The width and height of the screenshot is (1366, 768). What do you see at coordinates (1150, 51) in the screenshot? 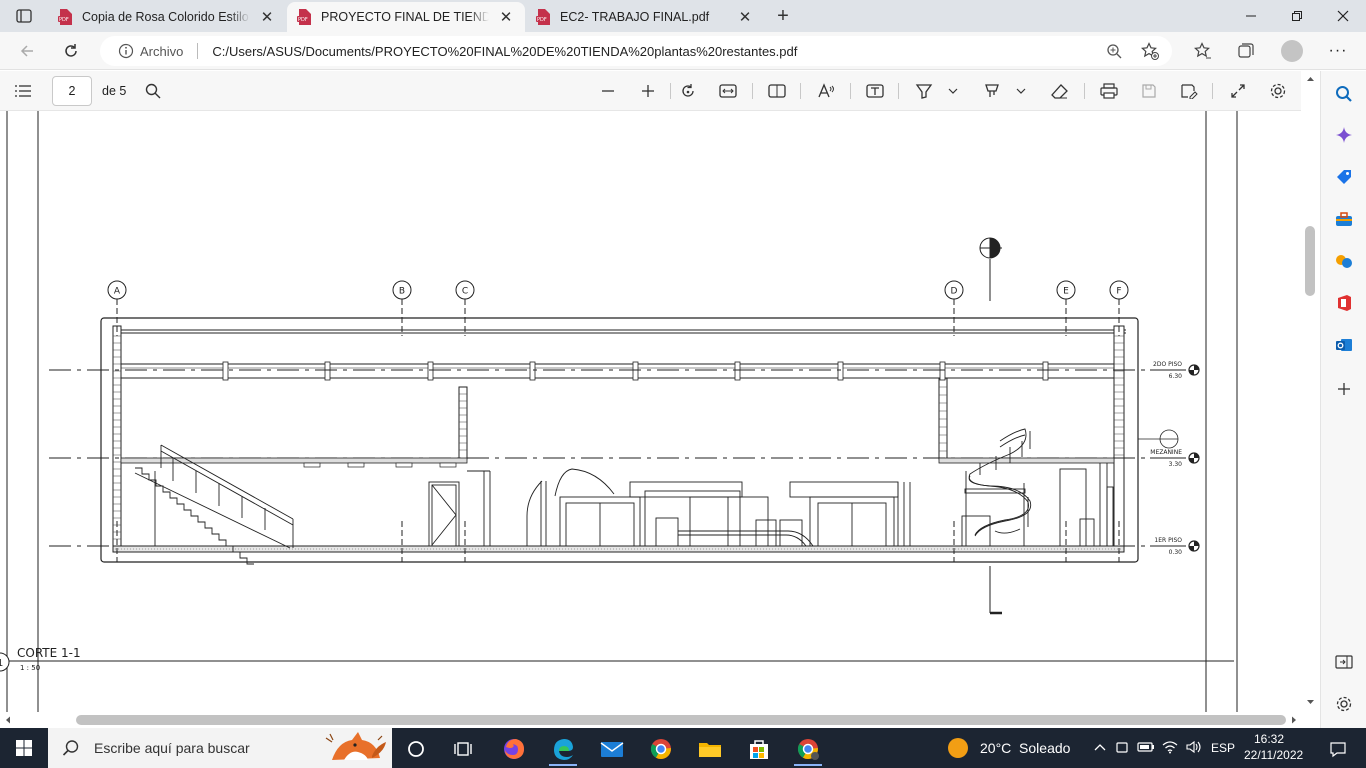
I see `add-favorite-button` at bounding box center [1150, 51].